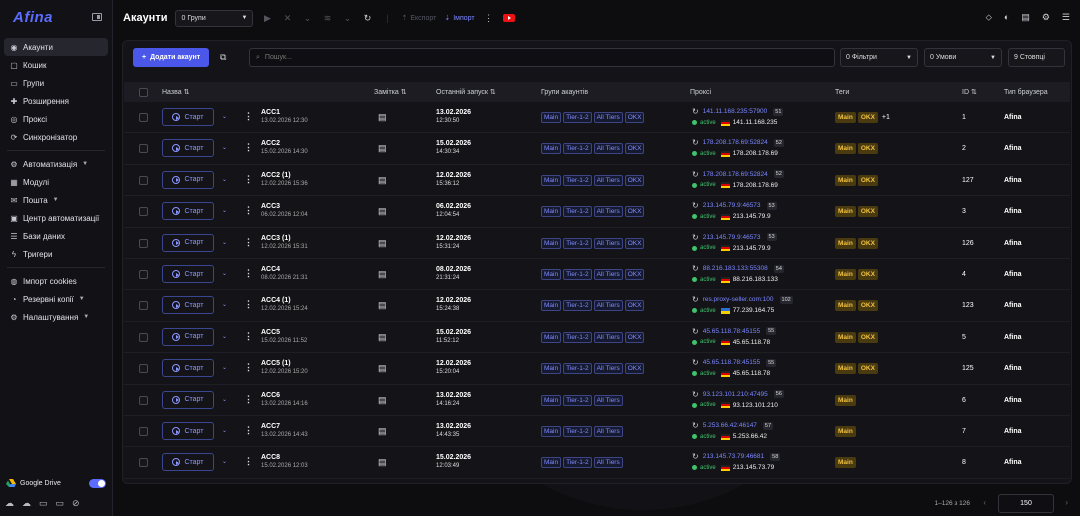 This screenshot has height=516, width=1080. I want to click on account-name-cell: ACC4 (1) 12.02.2026 15:24, so click(284, 304).